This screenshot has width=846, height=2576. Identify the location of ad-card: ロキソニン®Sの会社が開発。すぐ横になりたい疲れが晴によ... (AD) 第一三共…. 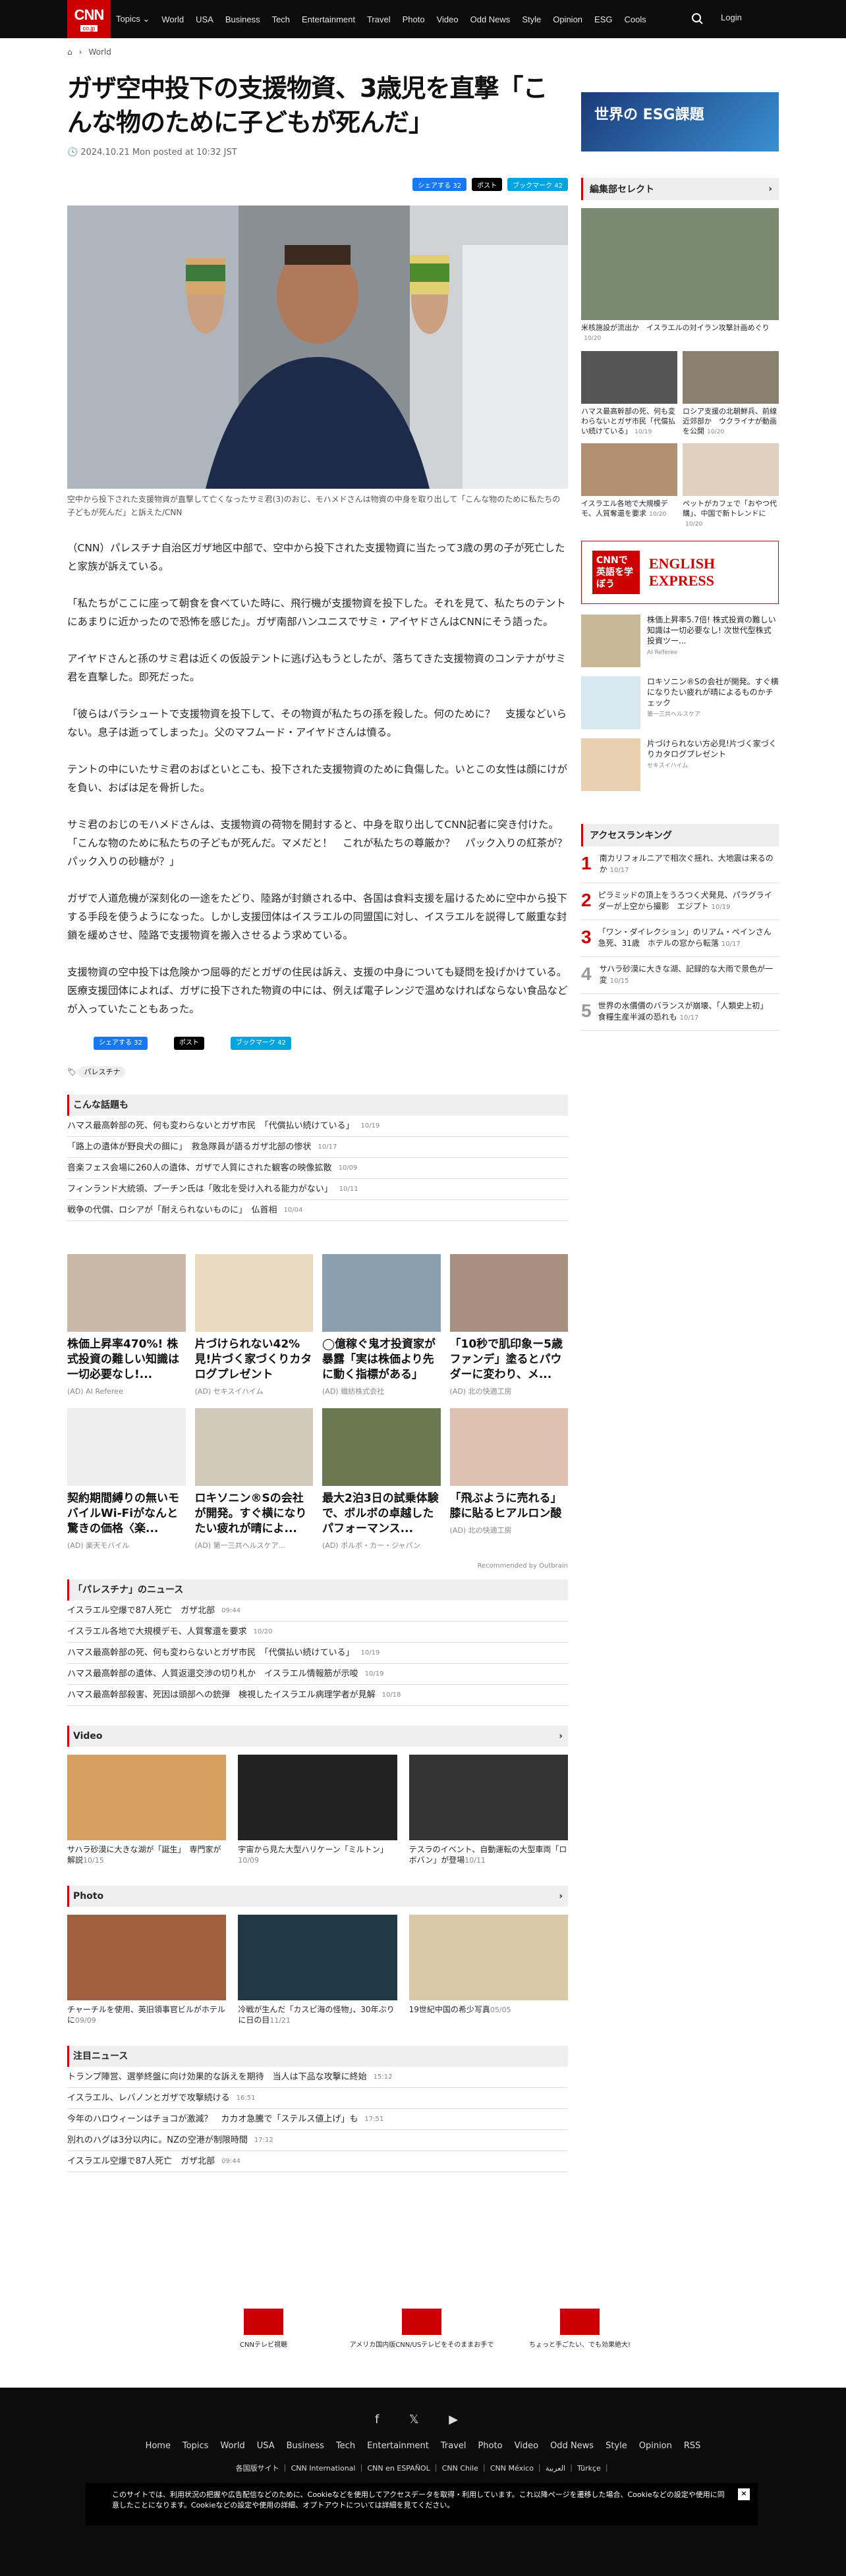
(253, 1480).